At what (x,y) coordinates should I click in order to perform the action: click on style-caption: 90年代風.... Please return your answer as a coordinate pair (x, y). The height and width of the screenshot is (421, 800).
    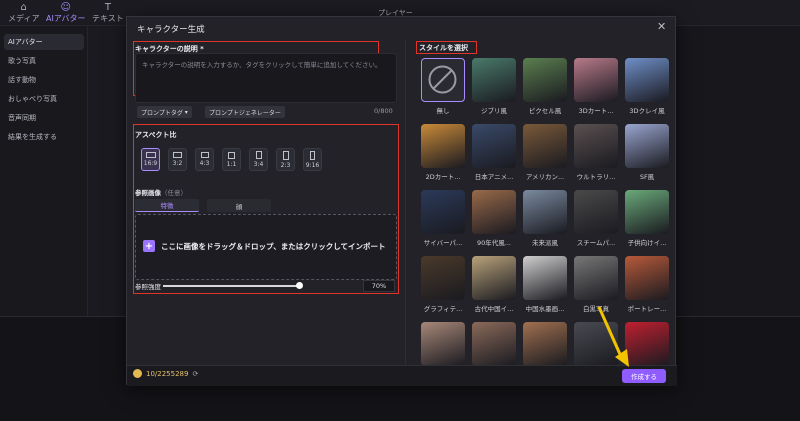
    Looking at the image, I should click on (494, 243).